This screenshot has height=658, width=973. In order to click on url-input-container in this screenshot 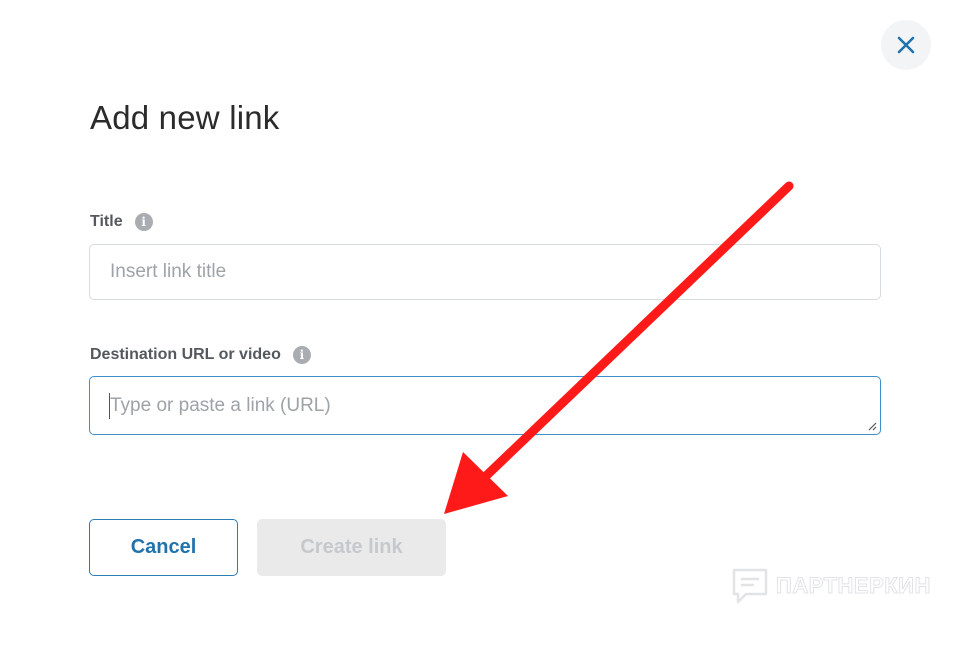, I will do `click(485, 405)`.